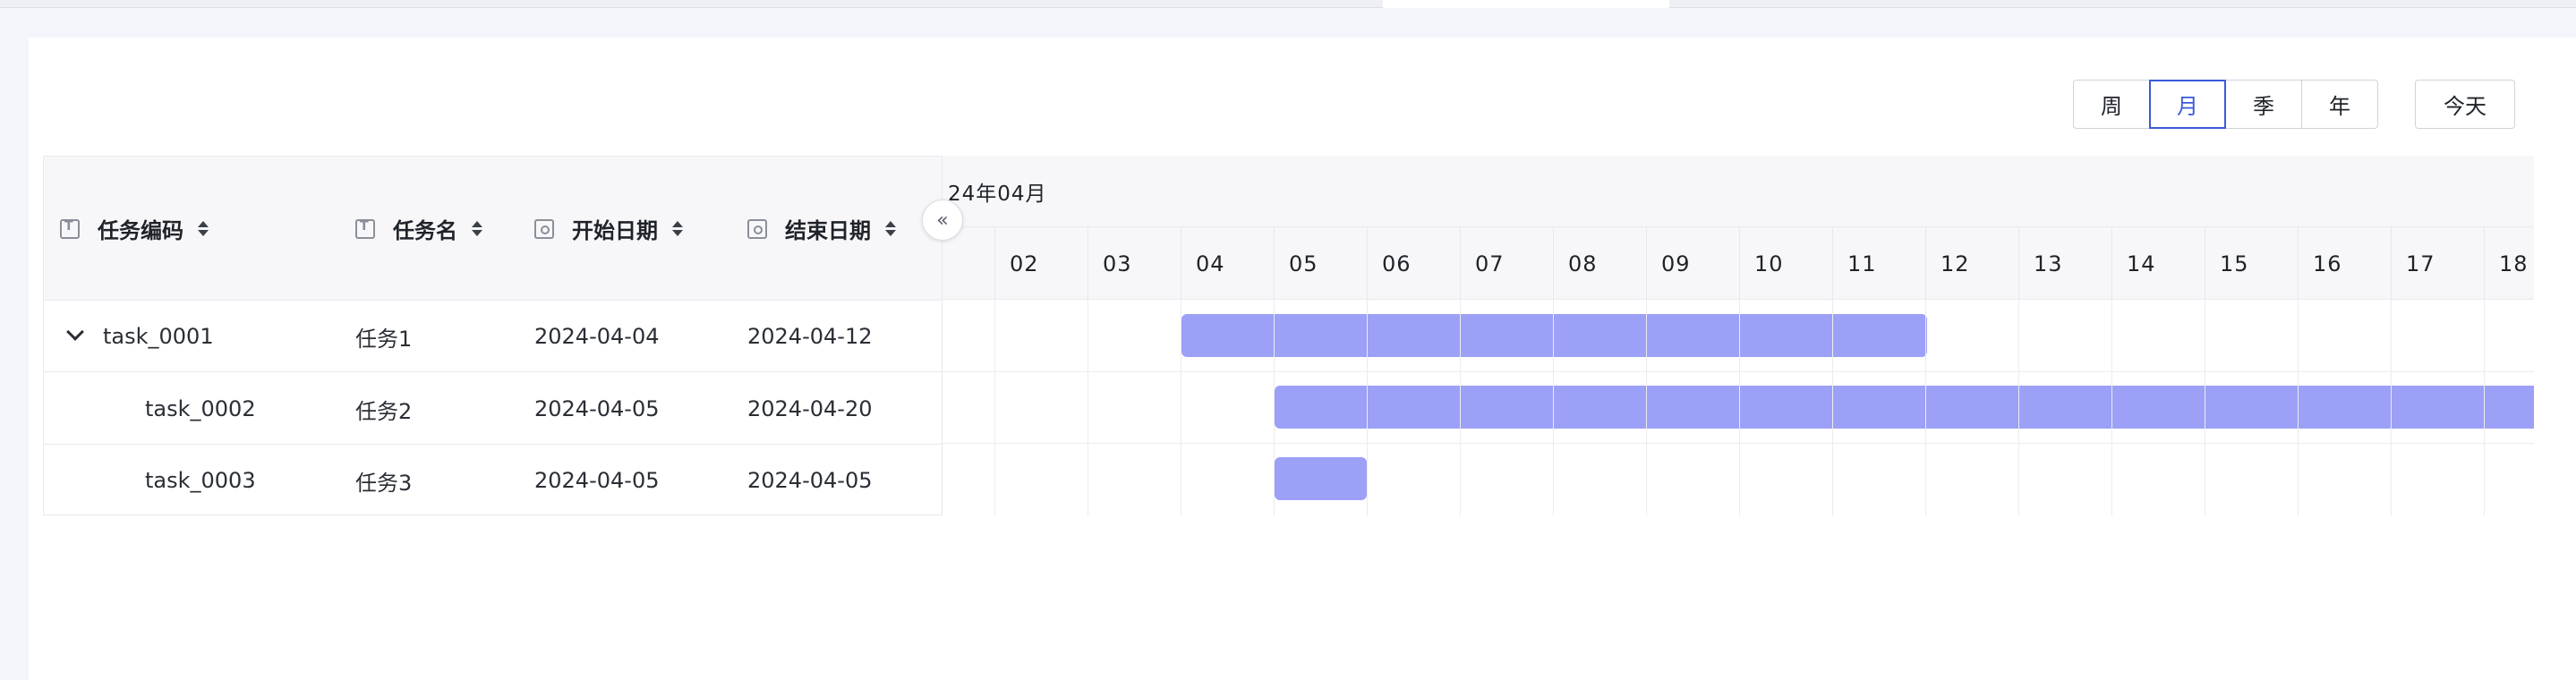  What do you see at coordinates (1413, 263) in the screenshot?
I see `gantt-day-label: 06` at bounding box center [1413, 263].